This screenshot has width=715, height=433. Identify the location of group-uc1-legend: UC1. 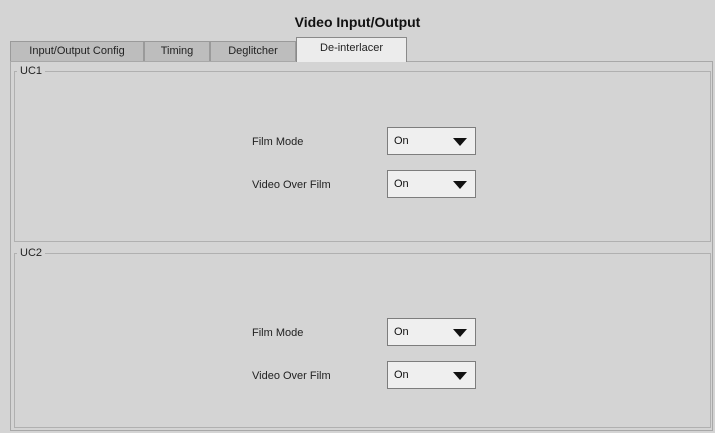
(31, 71).